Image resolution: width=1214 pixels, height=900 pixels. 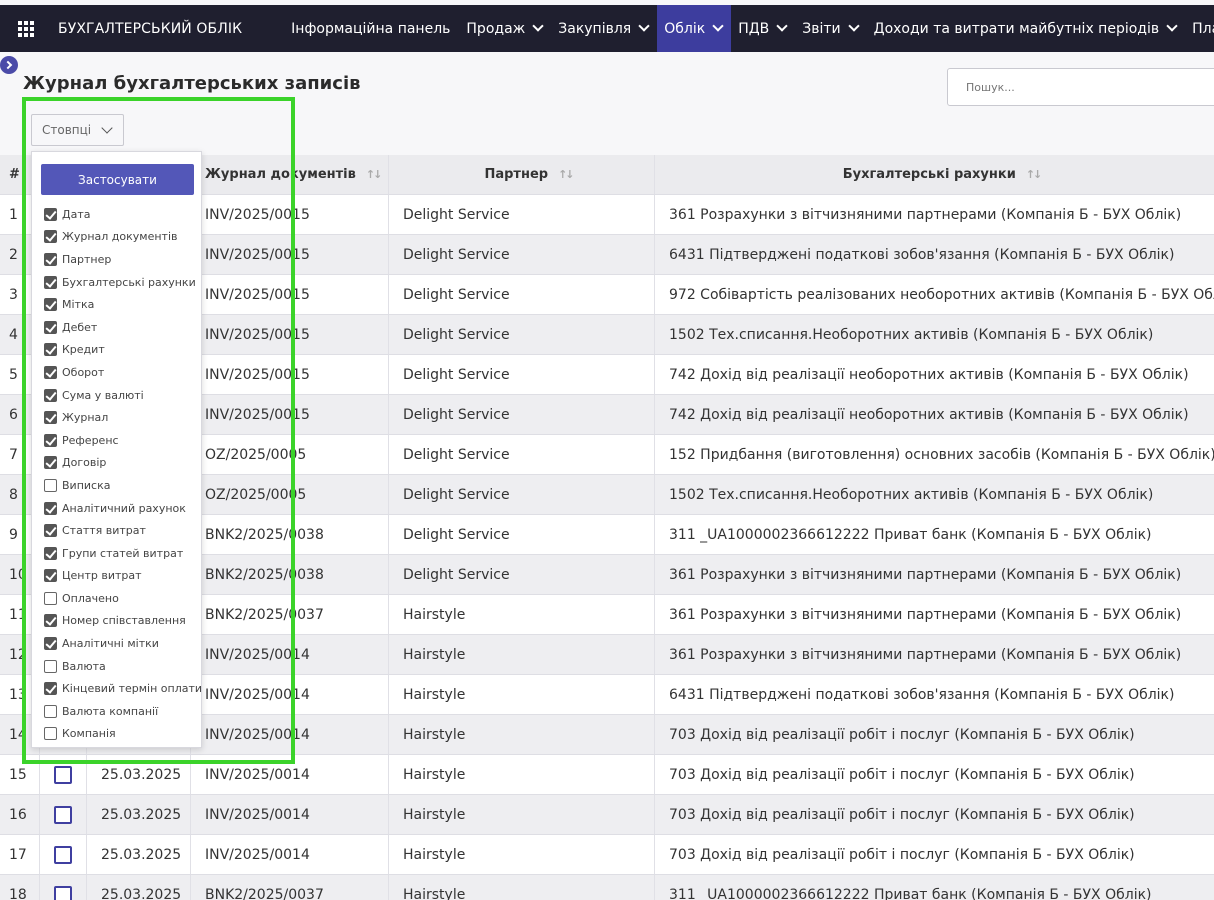 I want to click on column-option: Бухгалтерські рахунки, so click(x=123, y=282).